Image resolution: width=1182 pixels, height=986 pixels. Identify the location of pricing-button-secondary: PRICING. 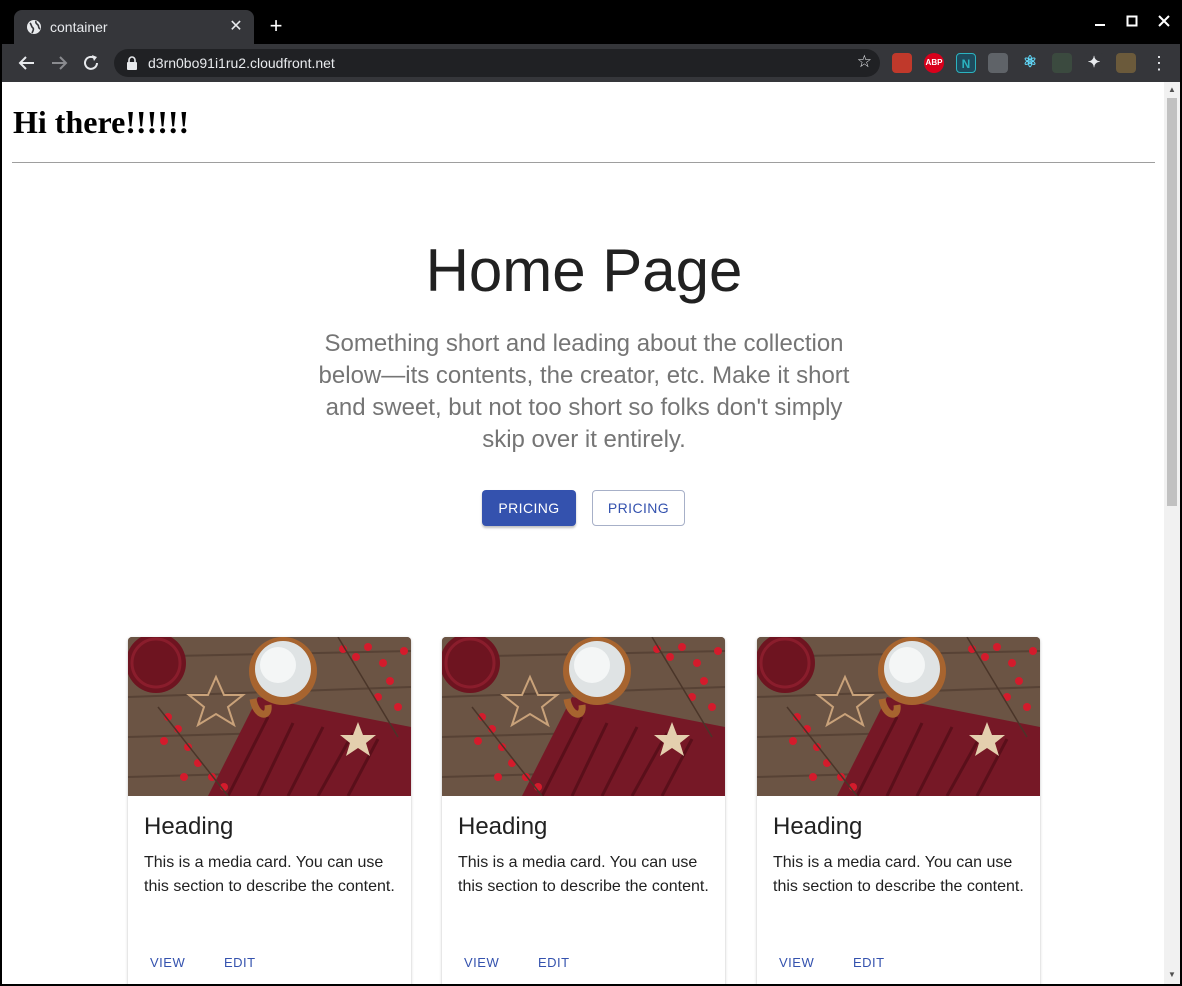
(638, 508).